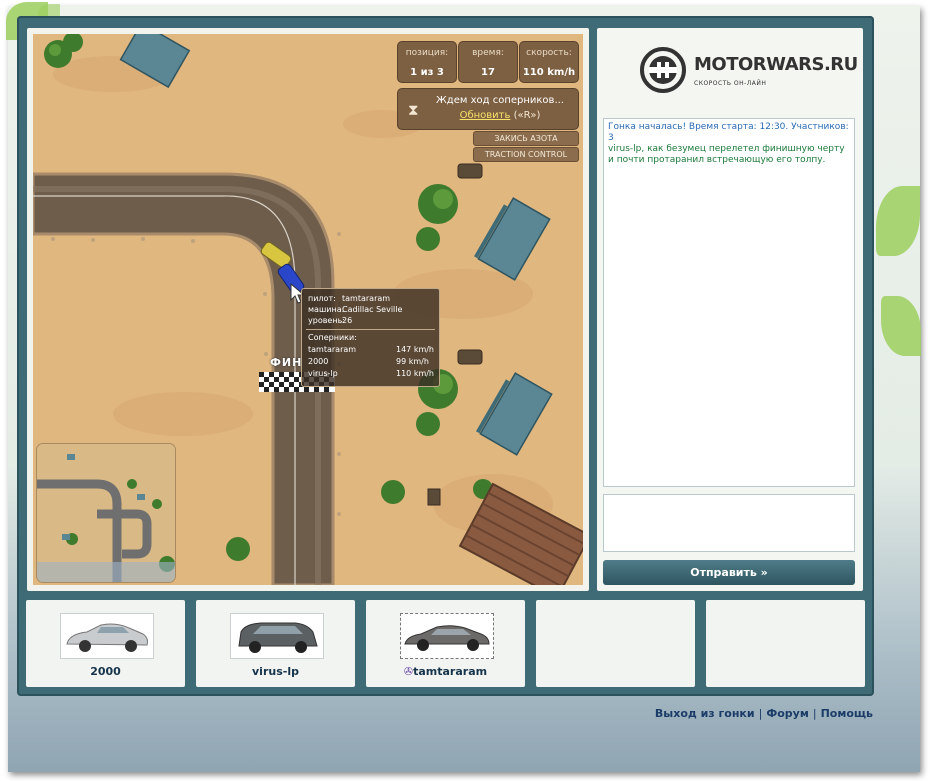 The image size is (930, 781). What do you see at coordinates (413, 110) in the screenshot?
I see `hourglass-icon: ⧗` at bounding box center [413, 110].